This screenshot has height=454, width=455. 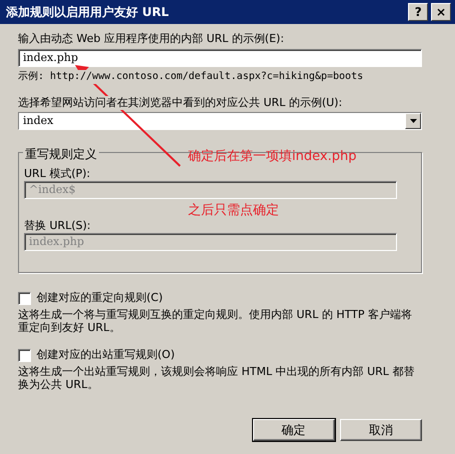 I want to click on field-label: 选择希望网站访问者在其浏览器中看到的对应公共 URL 的示例(U):, so click(x=180, y=103).